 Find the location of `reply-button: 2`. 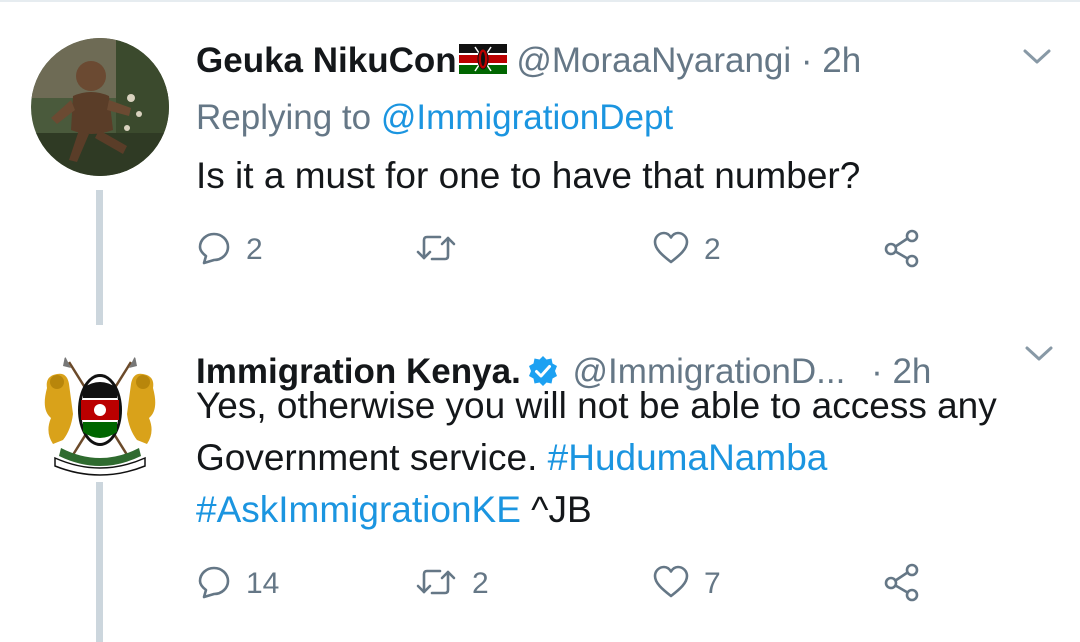

reply-button: 2 is located at coordinates (229, 250).